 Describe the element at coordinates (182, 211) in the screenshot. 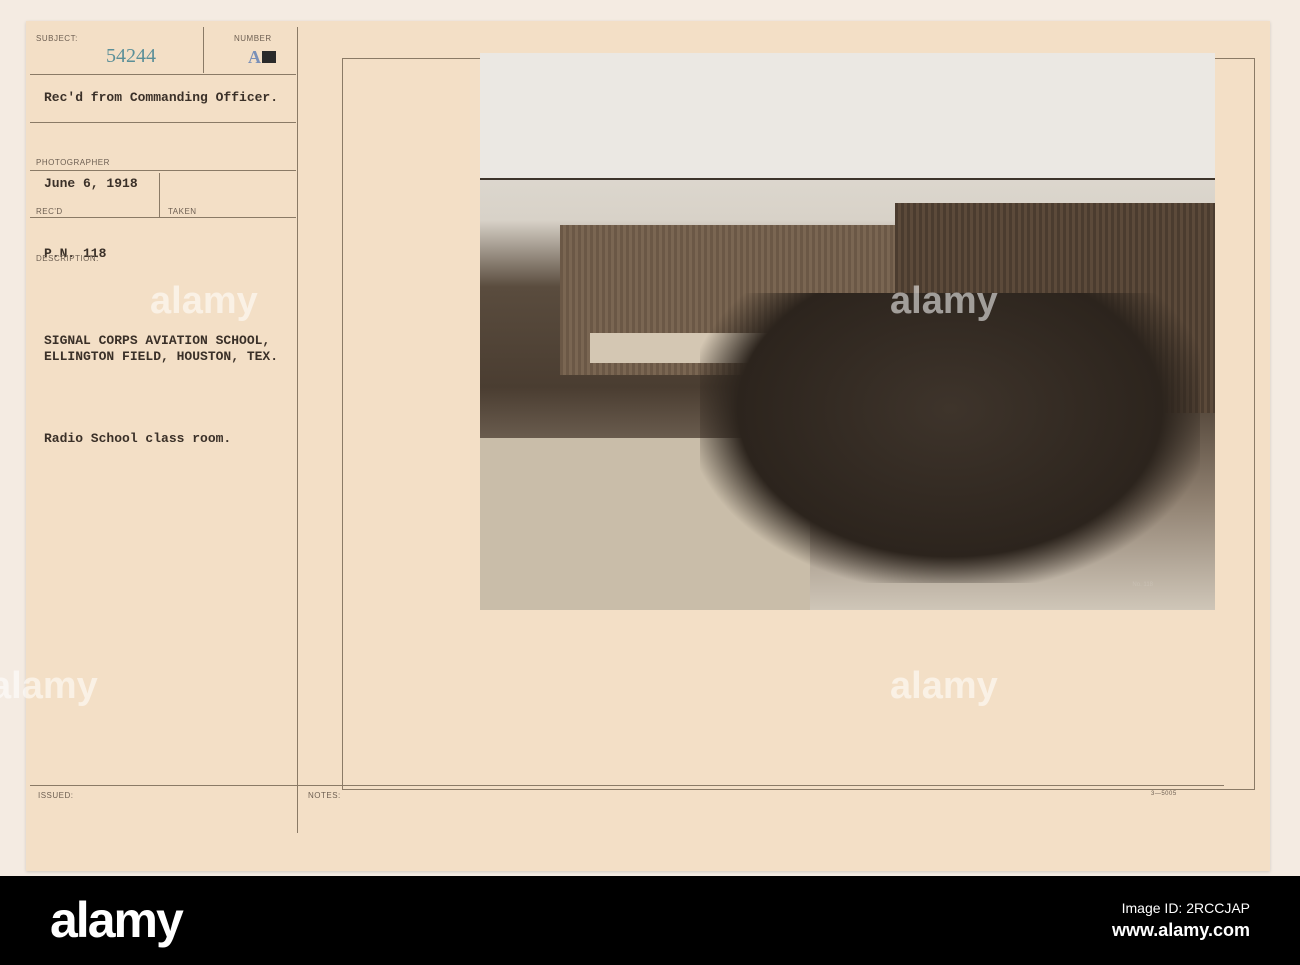

I see `taken-label: TAKEN` at that location.